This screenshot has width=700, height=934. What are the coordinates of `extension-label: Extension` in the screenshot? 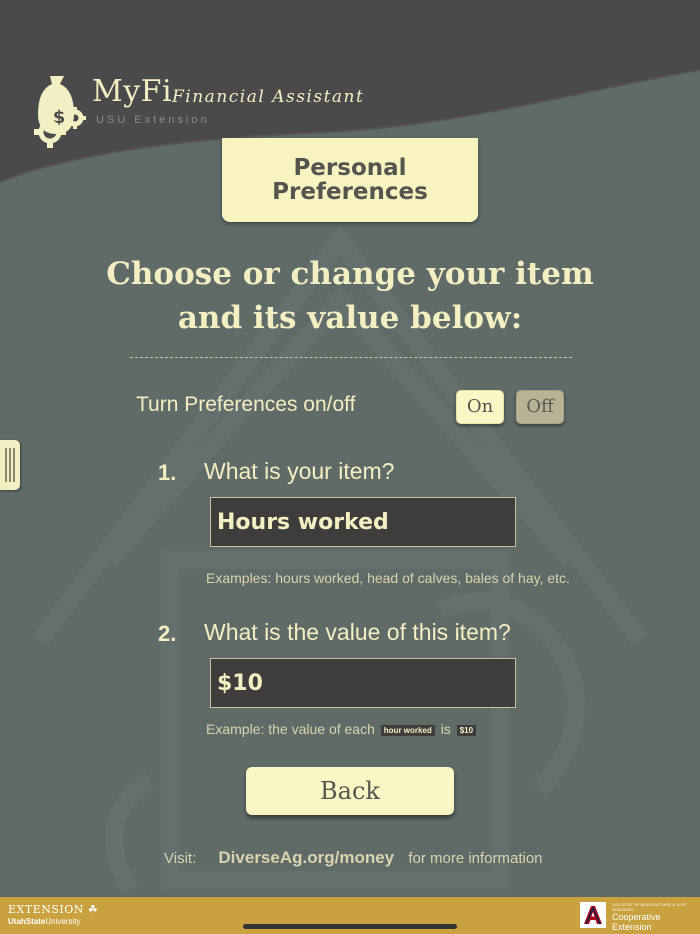 It's located at (46, 909).